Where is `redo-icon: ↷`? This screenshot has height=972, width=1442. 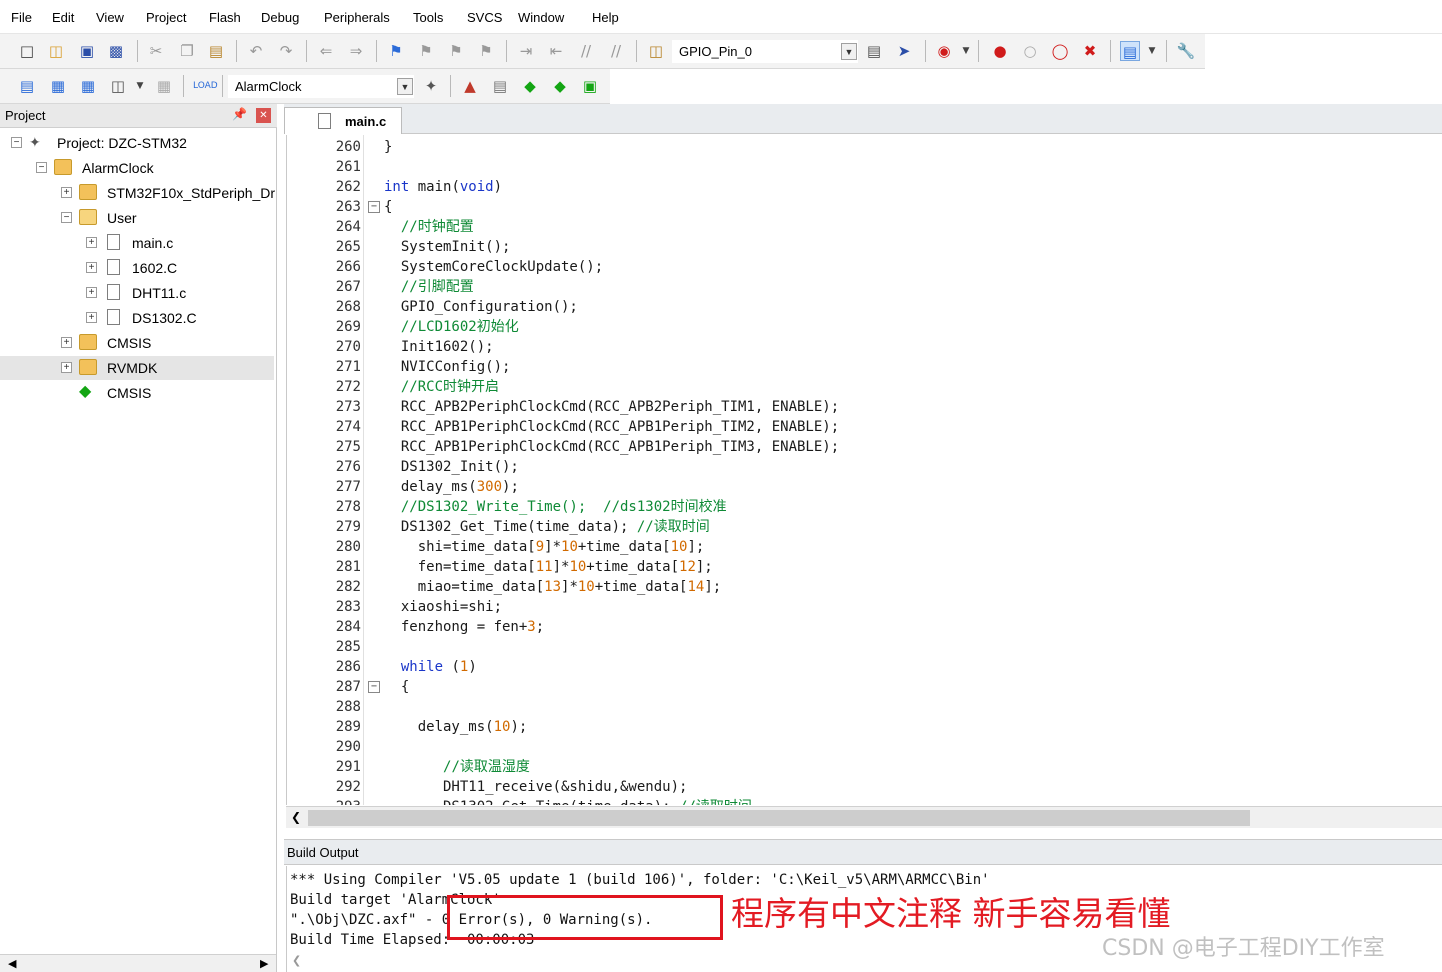 redo-icon: ↷ is located at coordinates (286, 51).